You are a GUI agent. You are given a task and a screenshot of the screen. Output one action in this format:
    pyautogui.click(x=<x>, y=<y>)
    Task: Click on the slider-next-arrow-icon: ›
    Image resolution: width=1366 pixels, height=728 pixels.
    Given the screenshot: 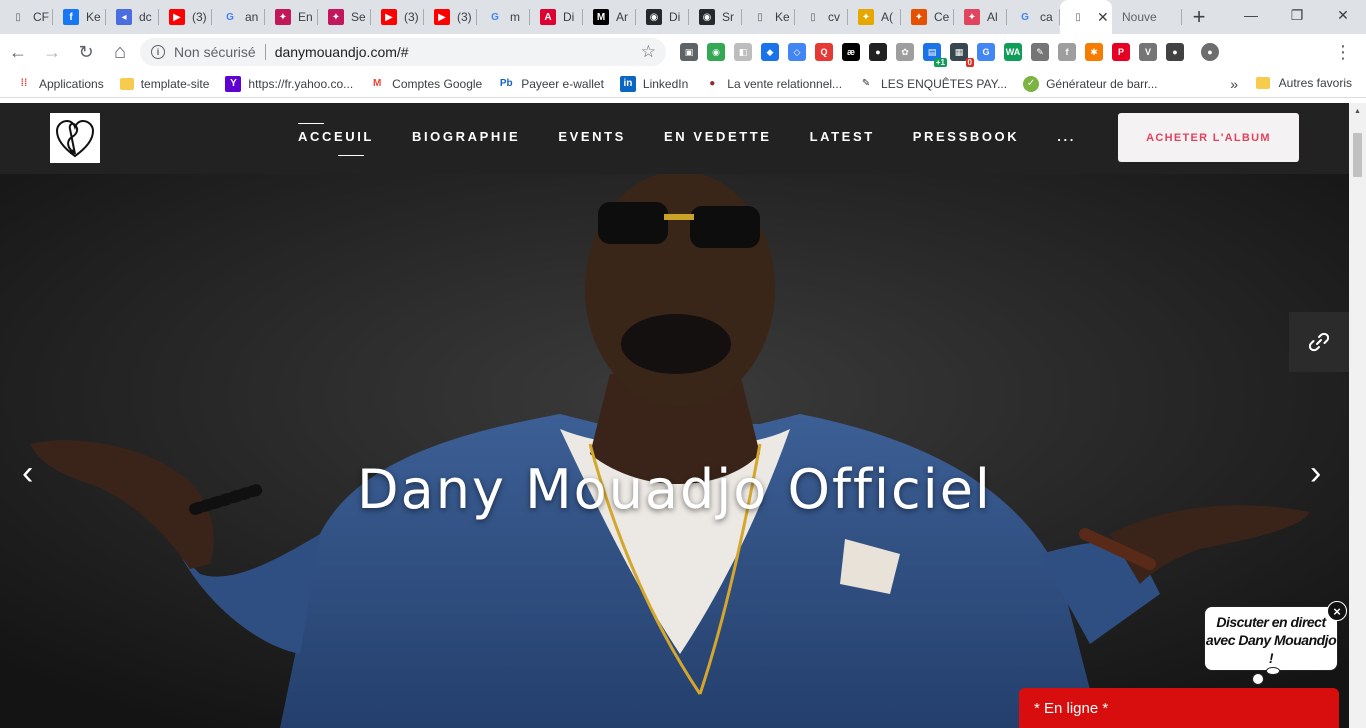 What is the action you would take?
    pyautogui.click(x=1315, y=473)
    